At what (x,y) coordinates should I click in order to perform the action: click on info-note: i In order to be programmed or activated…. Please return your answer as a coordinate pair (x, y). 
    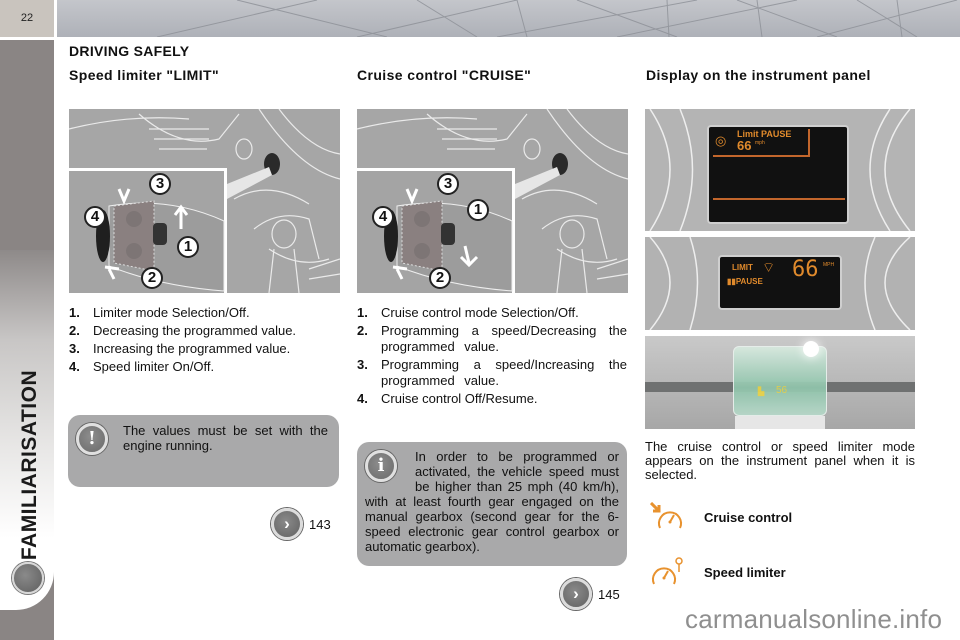
    Looking at the image, I should click on (492, 504).